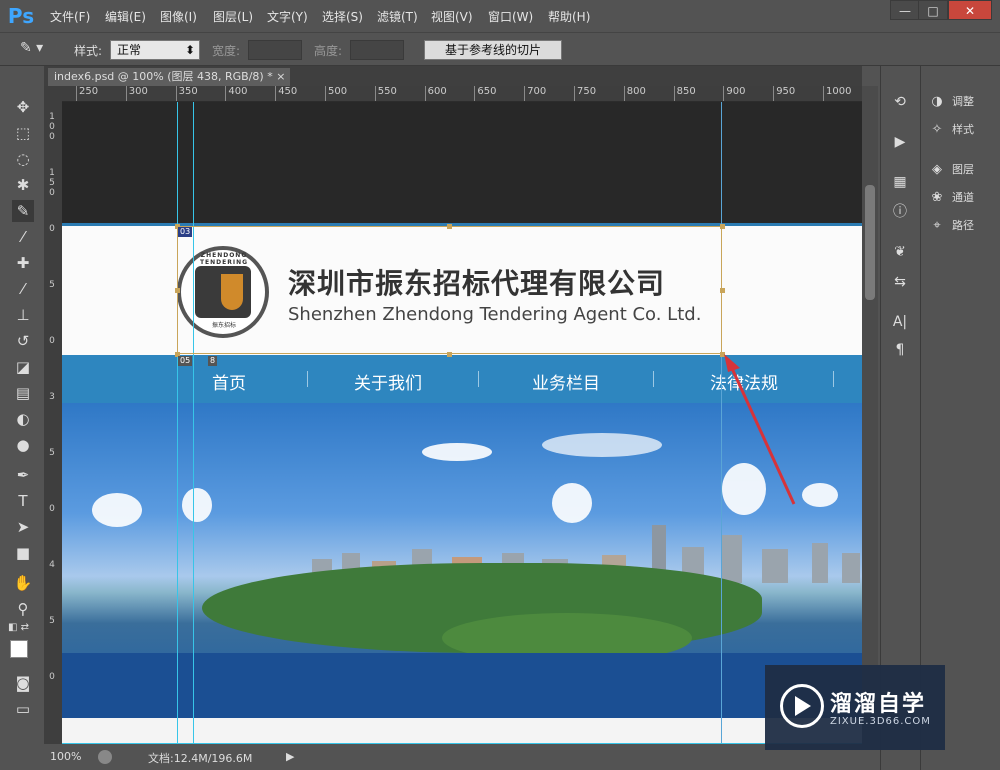  I want to click on blur-tool-icon: ◐, so click(23, 419).